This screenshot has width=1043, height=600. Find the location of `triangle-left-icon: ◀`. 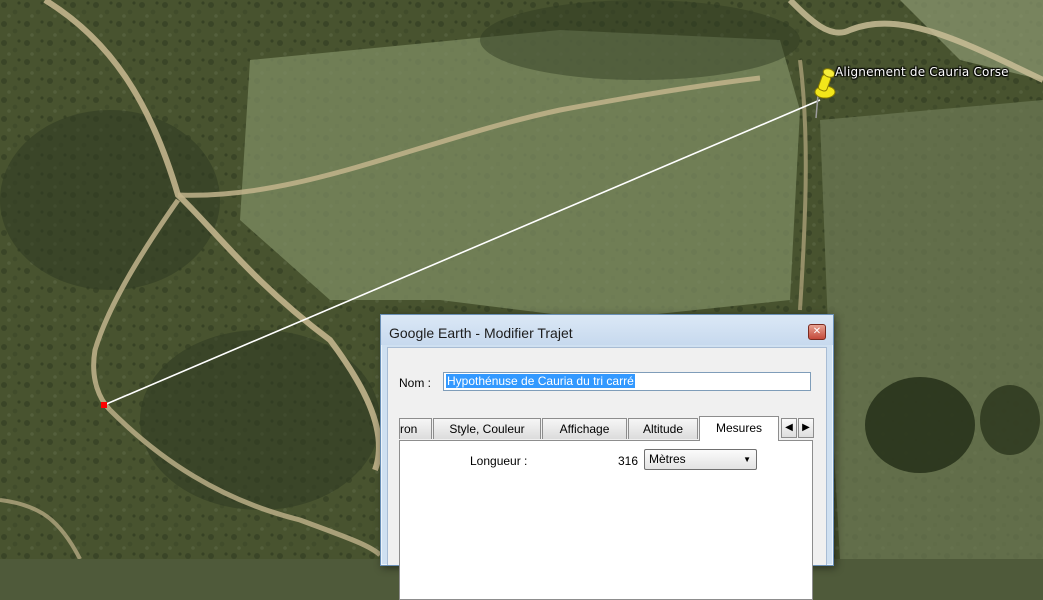

triangle-left-icon: ◀ is located at coordinates (789, 428).